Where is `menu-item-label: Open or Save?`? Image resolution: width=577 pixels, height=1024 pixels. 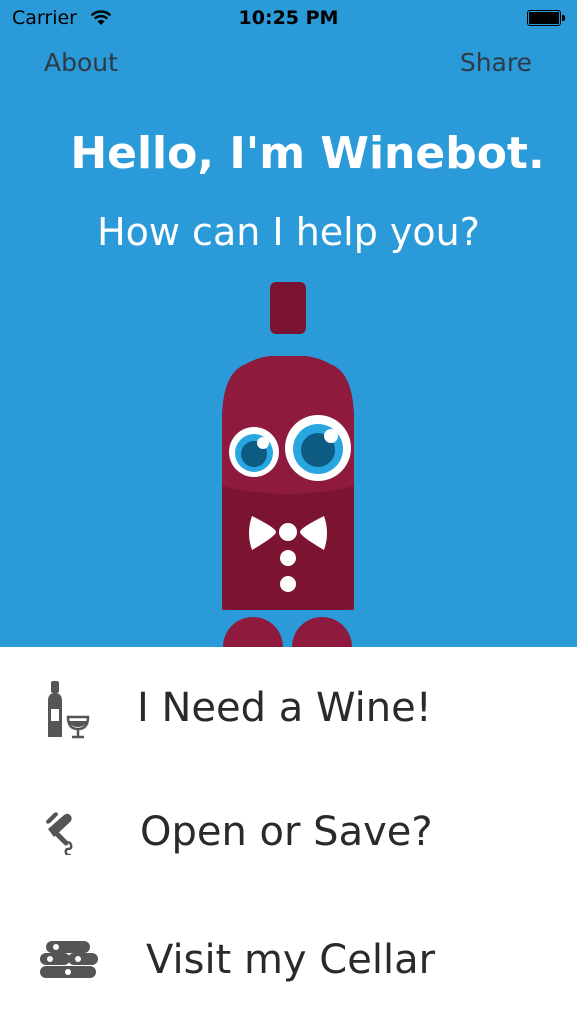
menu-item-label: Open or Save? is located at coordinates (286, 832).